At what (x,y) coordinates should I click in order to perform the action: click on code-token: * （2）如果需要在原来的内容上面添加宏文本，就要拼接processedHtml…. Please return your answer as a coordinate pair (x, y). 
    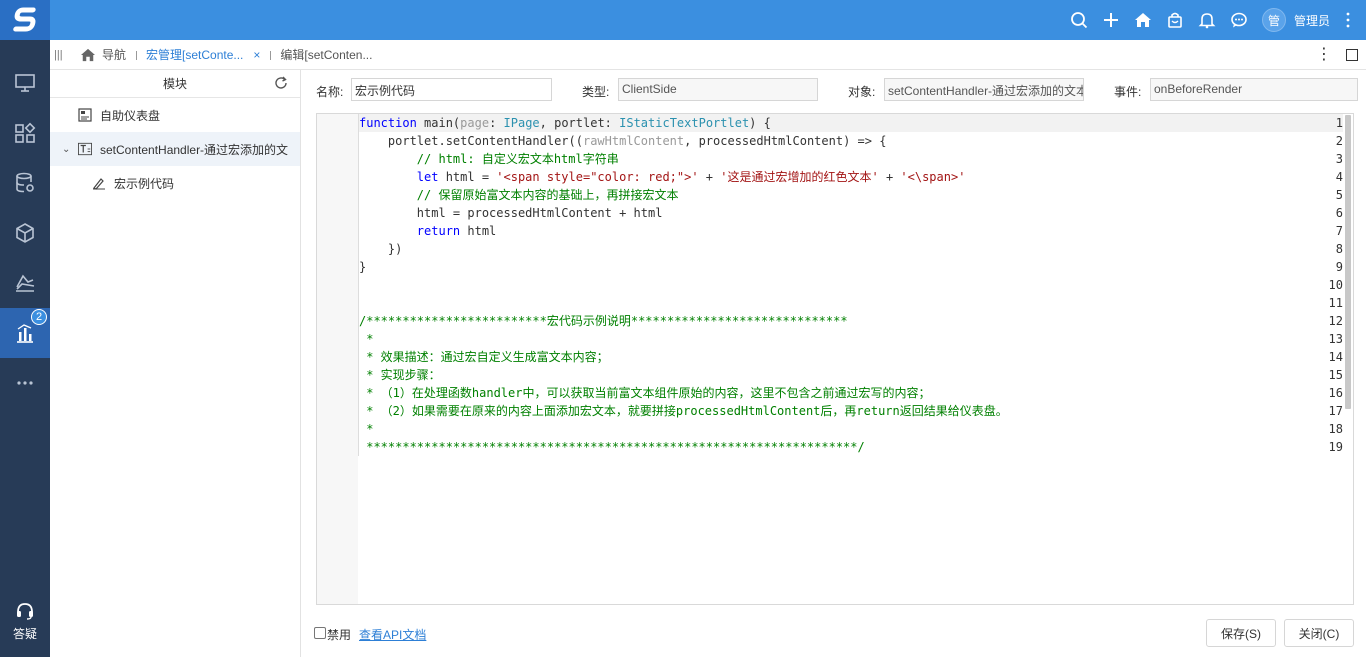
    Looking at the image, I should click on (683, 411).